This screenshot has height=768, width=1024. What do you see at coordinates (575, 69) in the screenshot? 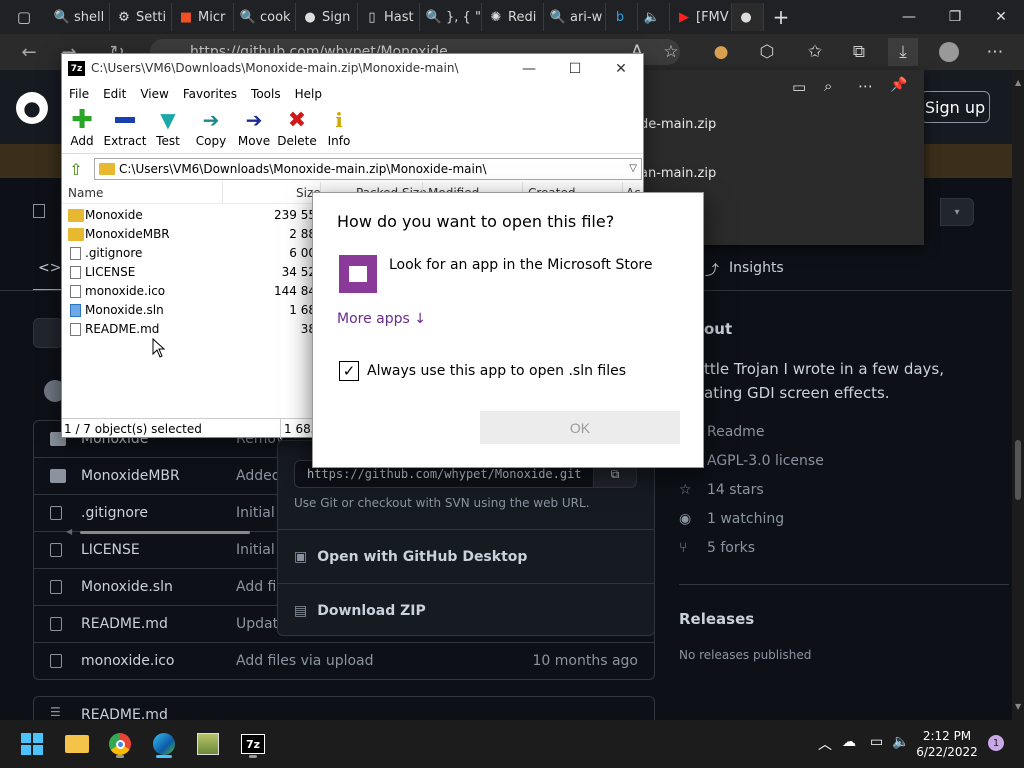
I see `sevenzip-maximize-button: ☐` at bounding box center [575, 69].